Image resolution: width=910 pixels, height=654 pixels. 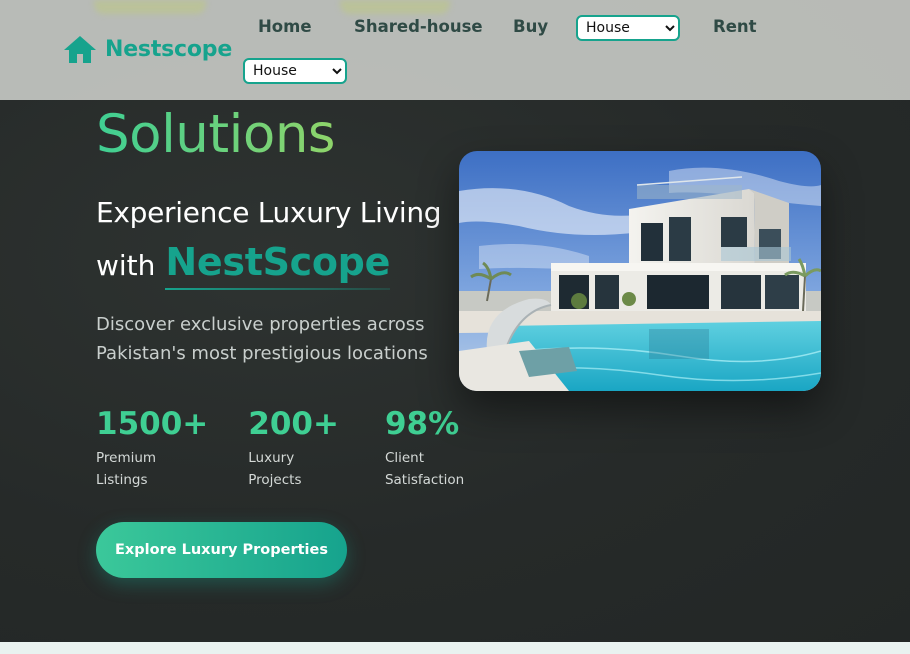 I want to click on nav-link-home: Home, so click(x=285, y=26).